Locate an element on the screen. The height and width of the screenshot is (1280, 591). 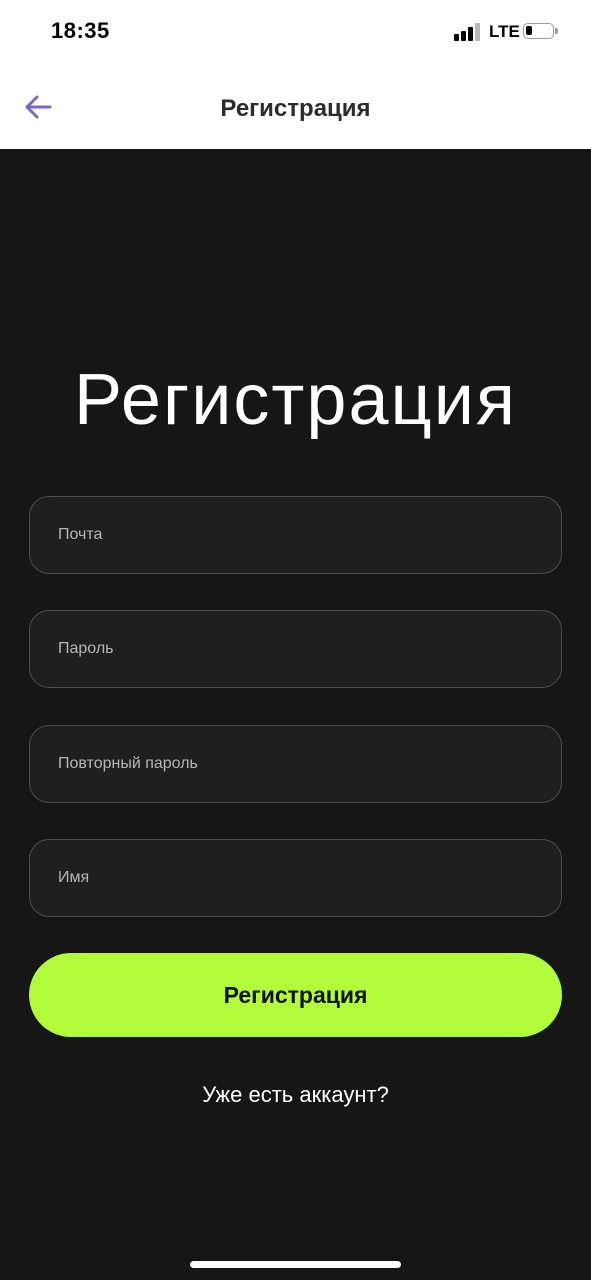
password-field is located at coordinates (295, 649).